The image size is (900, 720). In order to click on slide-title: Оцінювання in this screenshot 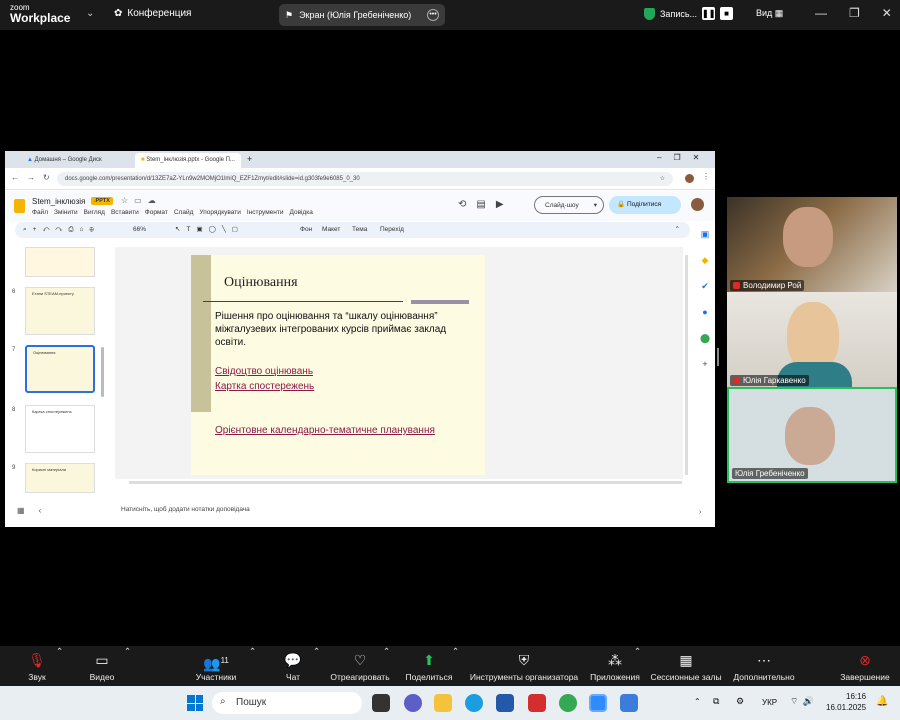, I will do `click(261, 283)`.